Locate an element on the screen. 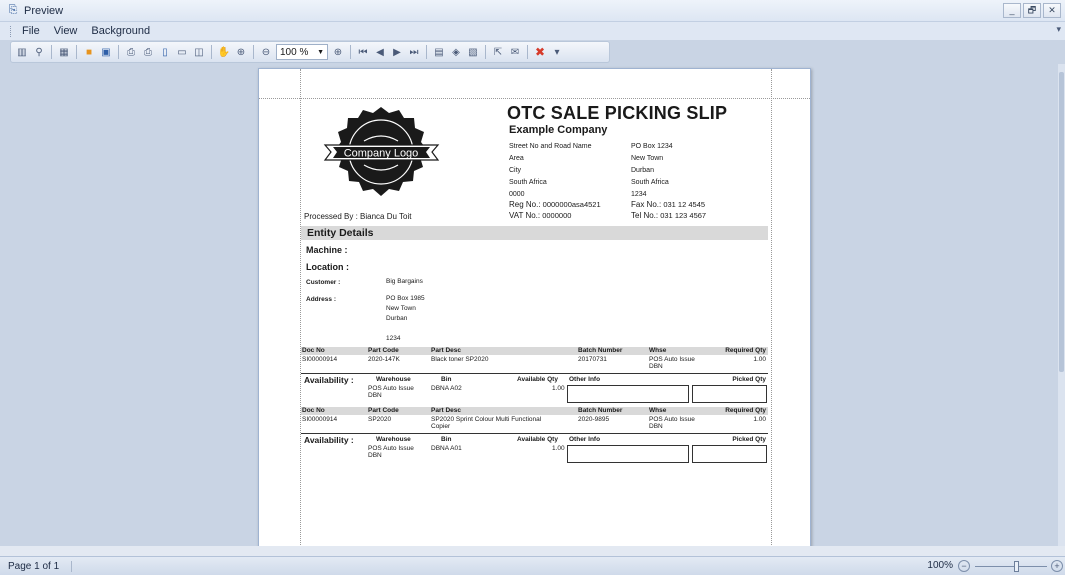 Image resolution: width=1065 pixels, height=575 pixels. watermark-icon: ▧ is located at coordinates (473, 52).